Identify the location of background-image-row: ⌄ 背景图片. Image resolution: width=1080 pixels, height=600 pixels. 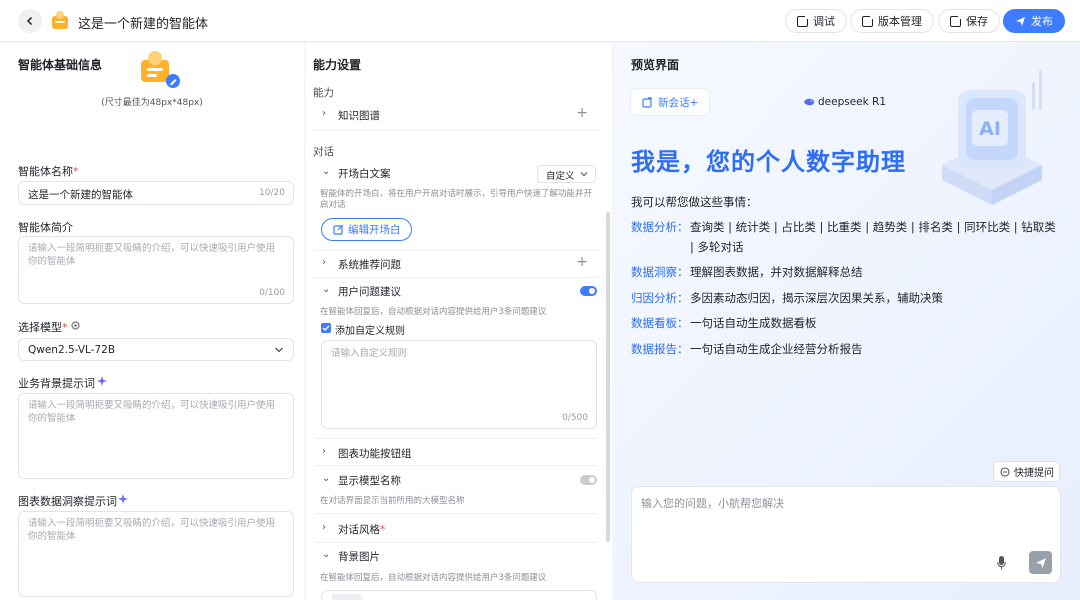
(458, 556).